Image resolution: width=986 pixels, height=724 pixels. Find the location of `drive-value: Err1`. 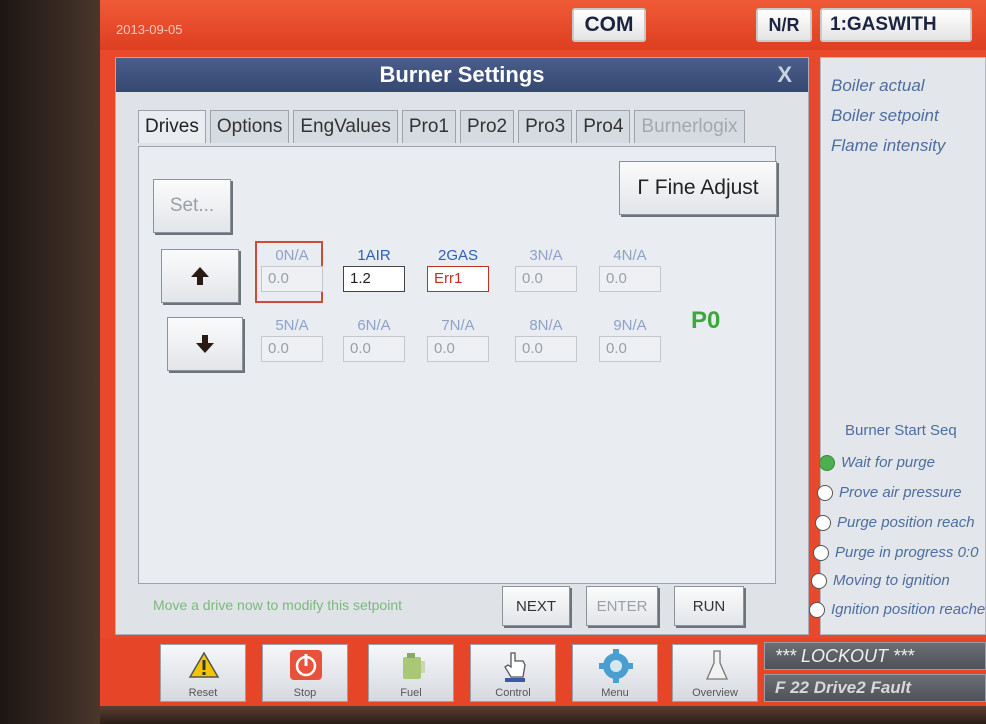

drive-value: Err1 is located at coordinates (458, 279).